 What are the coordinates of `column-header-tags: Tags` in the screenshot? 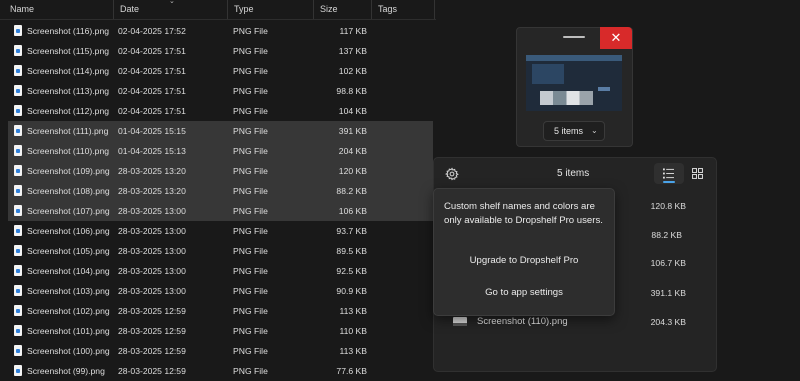 It's located at (403, 9).